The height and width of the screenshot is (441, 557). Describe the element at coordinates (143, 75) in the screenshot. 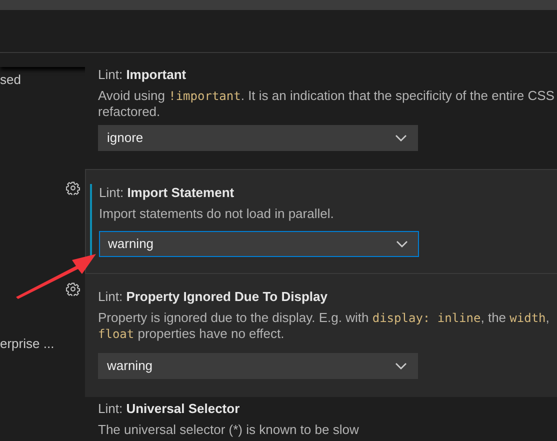

I see `setting-title: Lint: Important` at that location.